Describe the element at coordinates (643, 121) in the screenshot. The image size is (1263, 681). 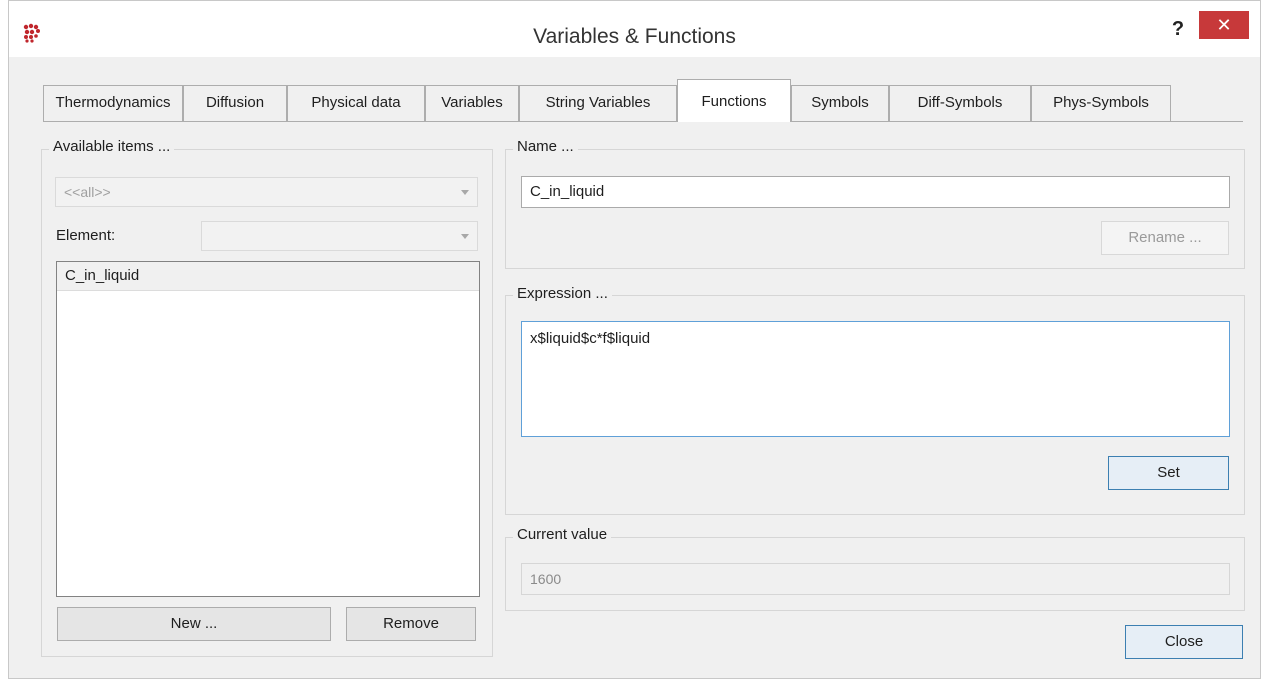
I see `tab-pane-border` at that location.